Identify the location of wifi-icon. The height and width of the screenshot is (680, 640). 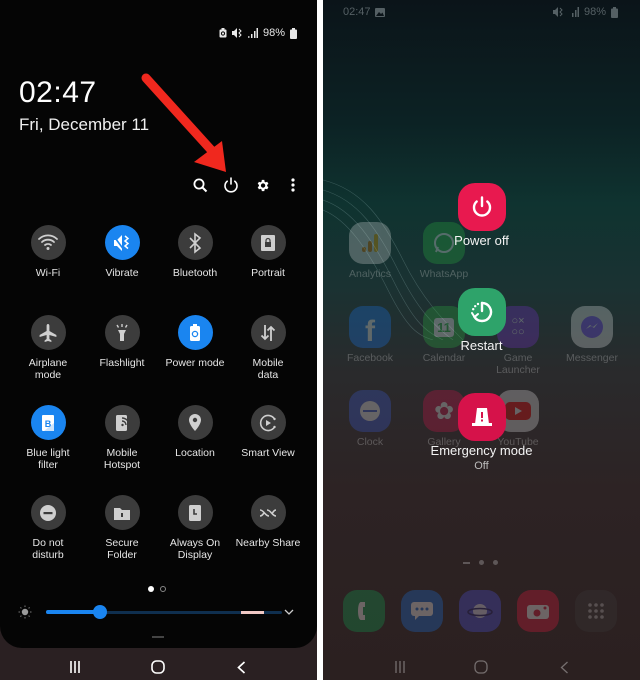
(48, 242).